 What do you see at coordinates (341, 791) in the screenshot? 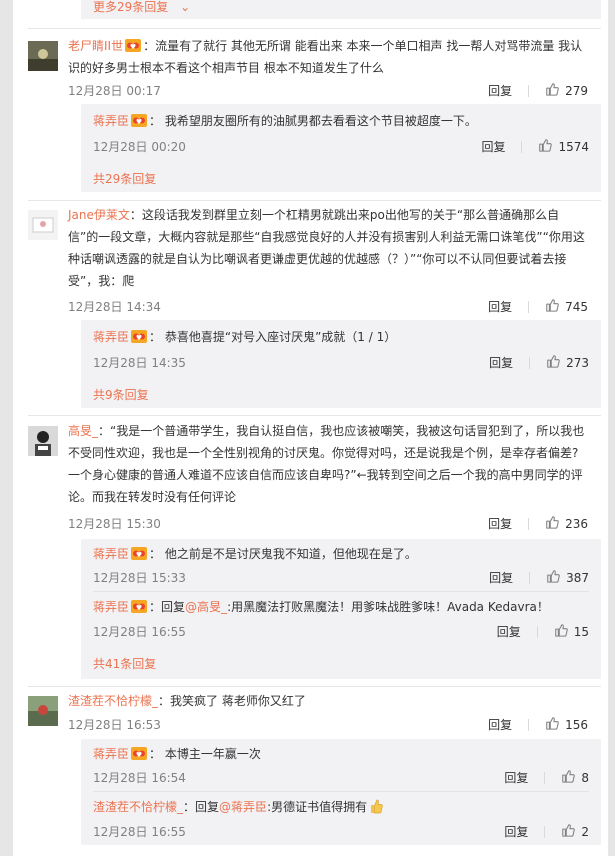
I see `reply-divider` at bounding box center [341, 791].